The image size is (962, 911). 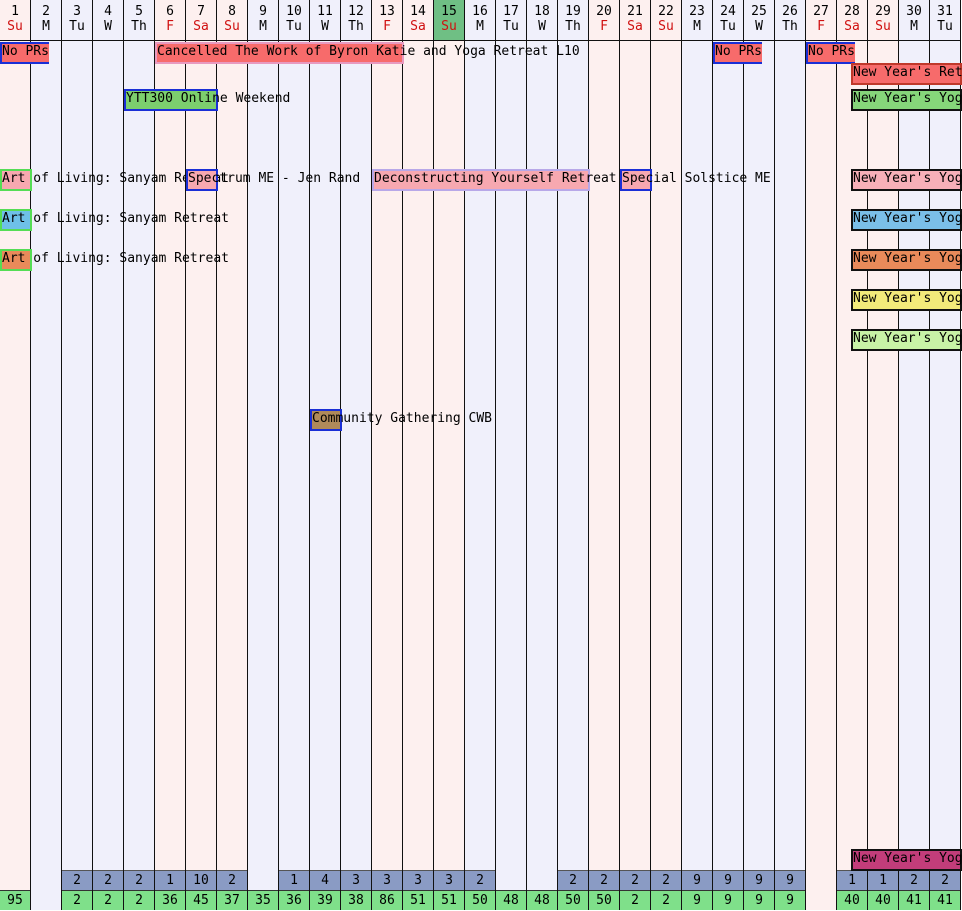 What do you see at coordinates (852, 455) in the screenshot?
I see `day-column-28: 28 Sa 1 40` at bounding box center [852, 455].